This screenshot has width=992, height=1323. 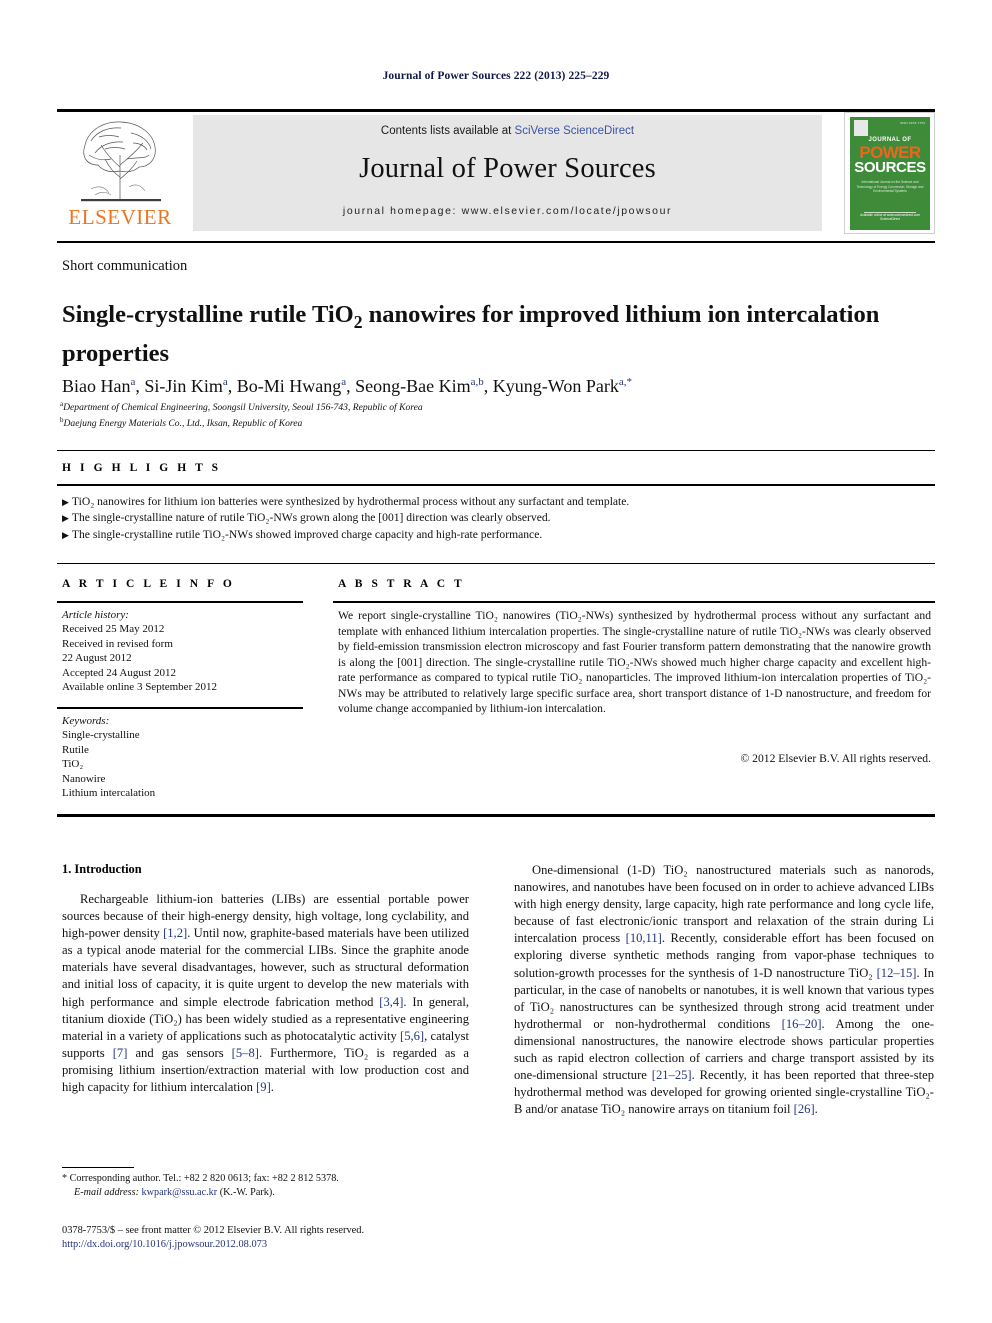 What do you see at coordinates (890, 152) in the screenshot?
I see `cover-line-power: POWER` at bounding box center [890, 152].